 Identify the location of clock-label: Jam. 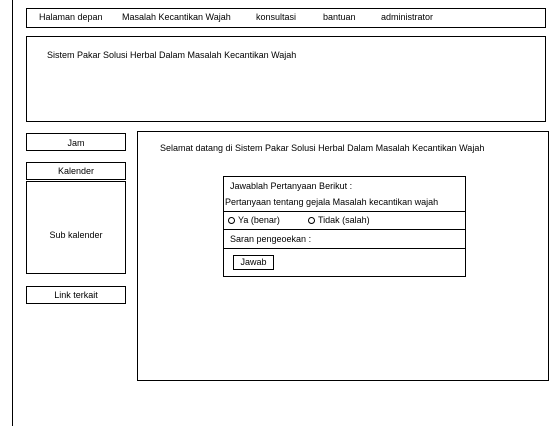
(76, 143).